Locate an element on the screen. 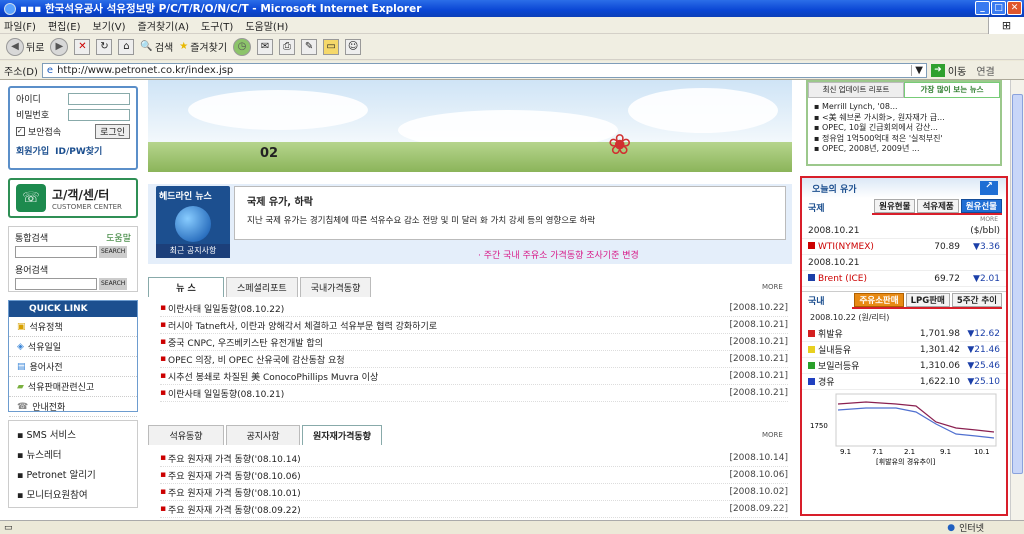  scroll-thumb is located at coordinates (1017, 284).